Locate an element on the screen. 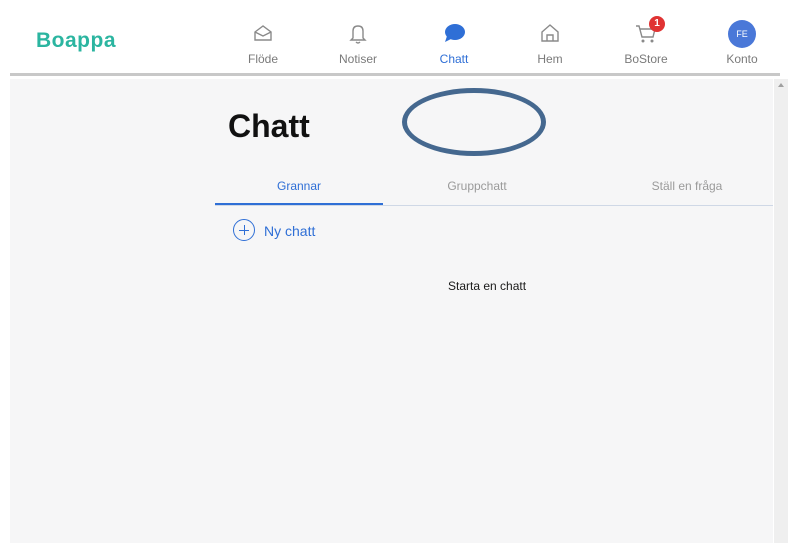  nav-label: Chatt is located at coordinates (454, 59).